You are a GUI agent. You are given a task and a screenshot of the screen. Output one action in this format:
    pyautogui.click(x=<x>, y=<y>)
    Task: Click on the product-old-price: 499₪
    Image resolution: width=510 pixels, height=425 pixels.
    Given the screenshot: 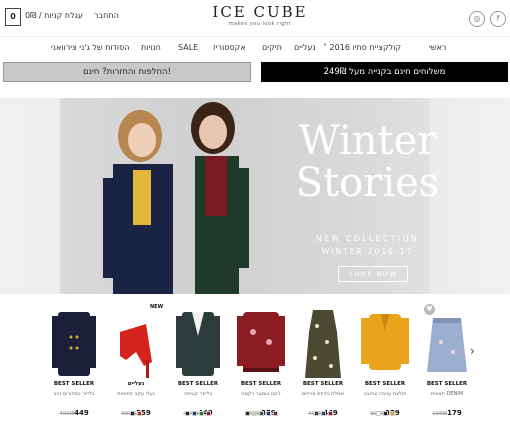 What is the action you would take?
    pyautogui.click(x=67, y=414)
    